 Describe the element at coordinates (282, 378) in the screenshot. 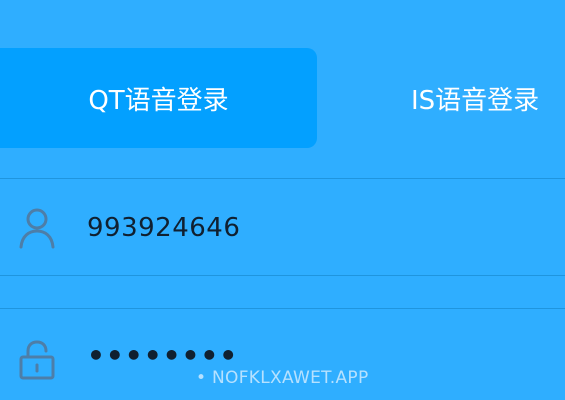

I see `watermark-text: • NOFKLXAWET.APP` at that location.